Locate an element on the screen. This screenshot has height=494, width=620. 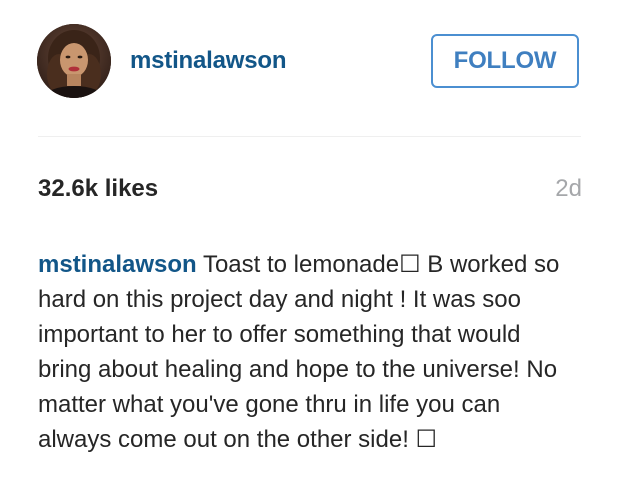
likes-count: 32.6k likes is located at coordinates (98, 189).